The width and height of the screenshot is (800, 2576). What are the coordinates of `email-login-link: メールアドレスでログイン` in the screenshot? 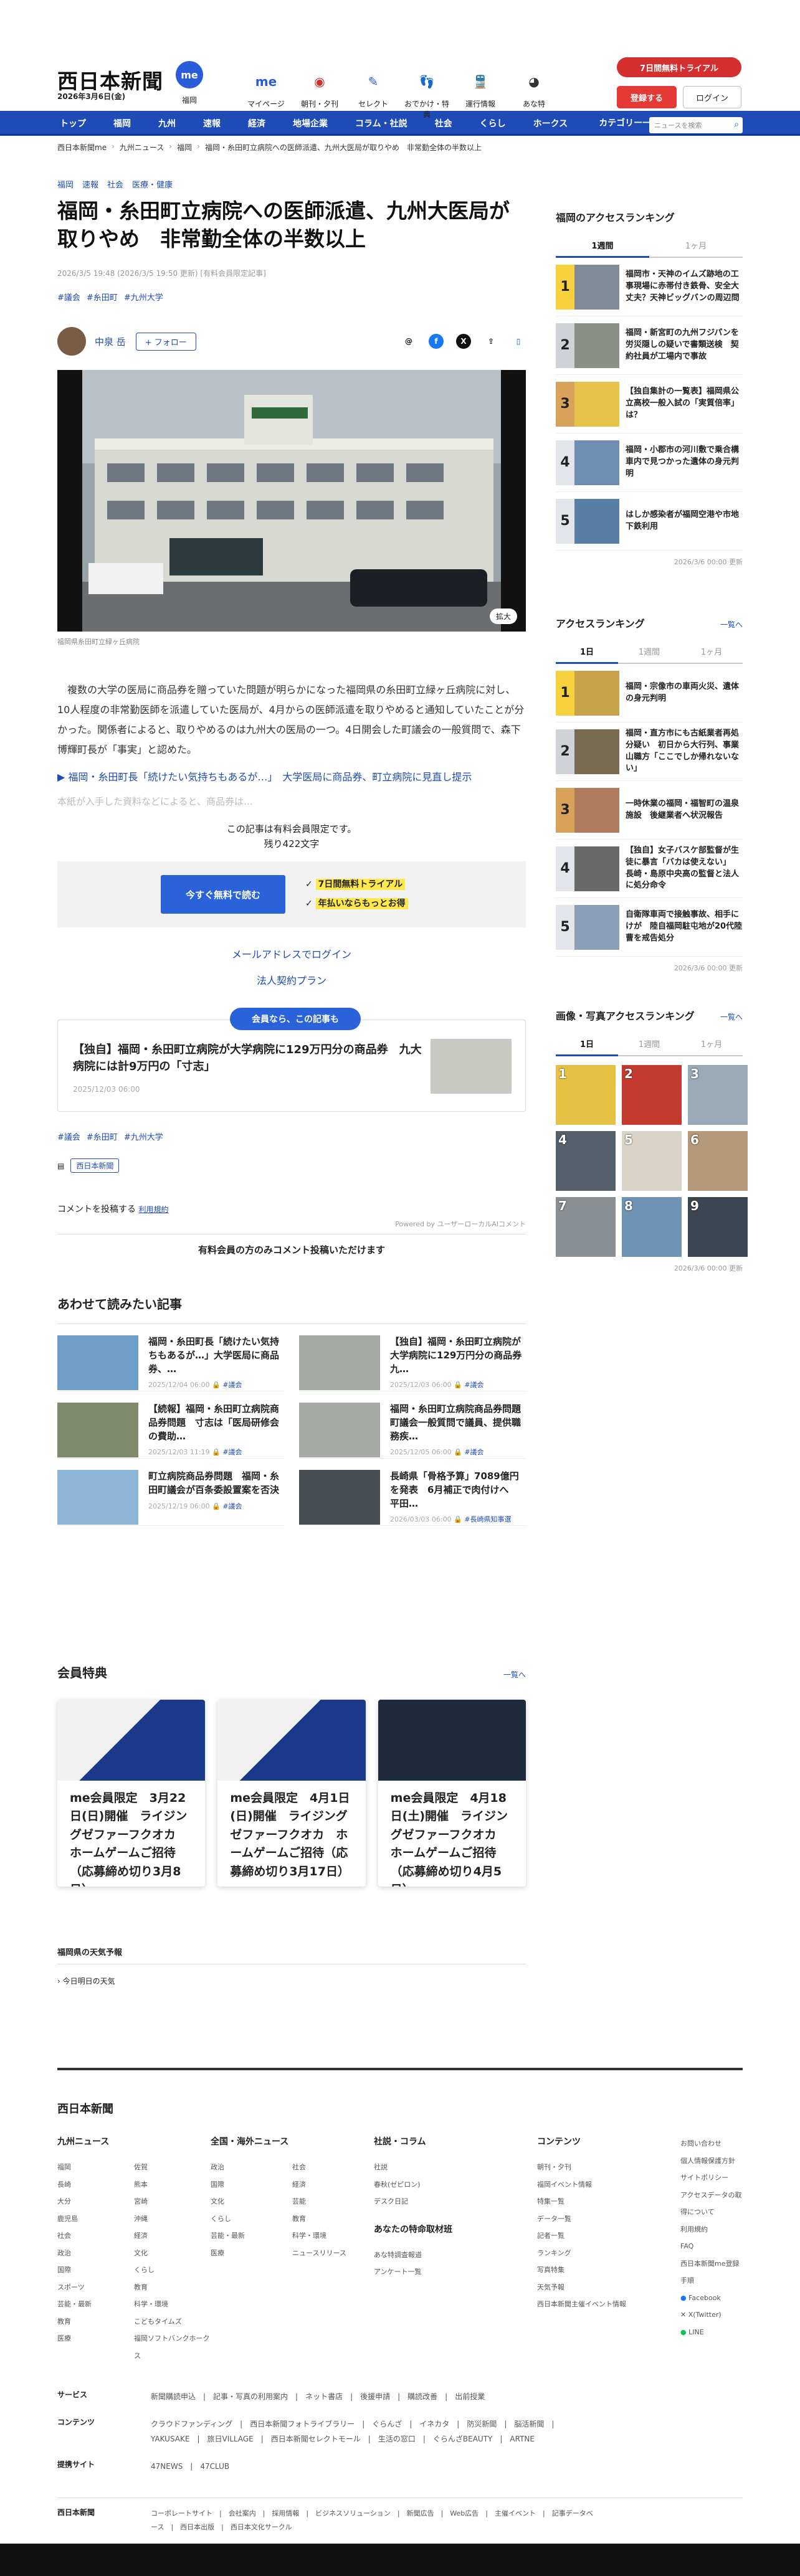 It's located at (291, 954).